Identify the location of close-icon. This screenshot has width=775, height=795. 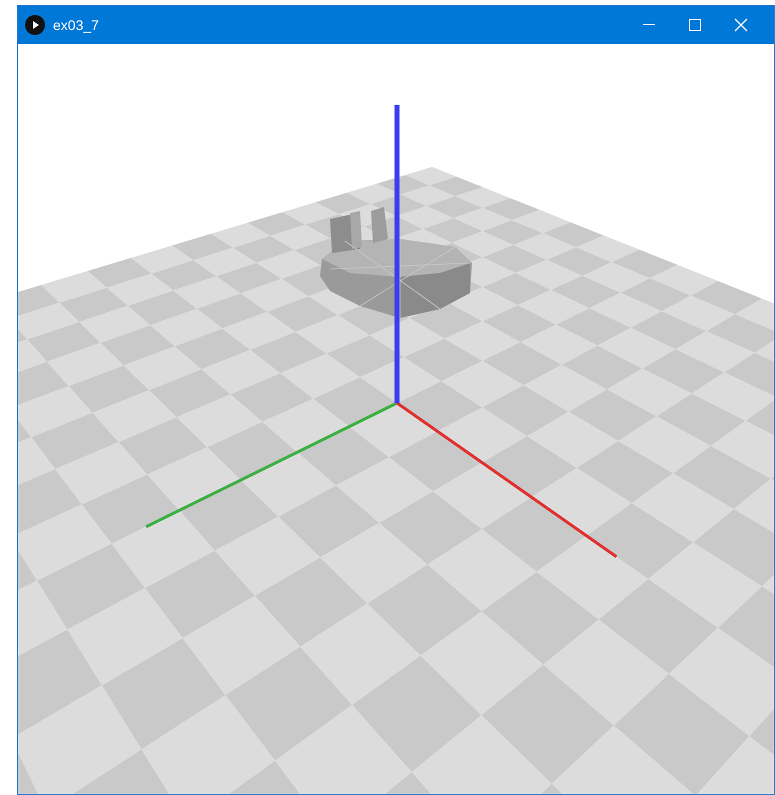
(741, 25).